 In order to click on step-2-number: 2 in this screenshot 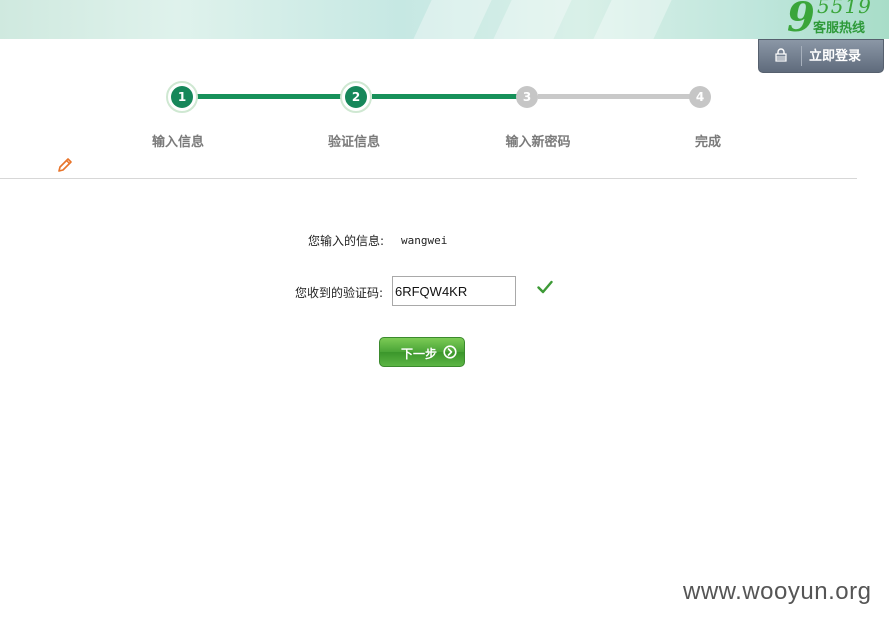, I will do `click(356, 97)`.